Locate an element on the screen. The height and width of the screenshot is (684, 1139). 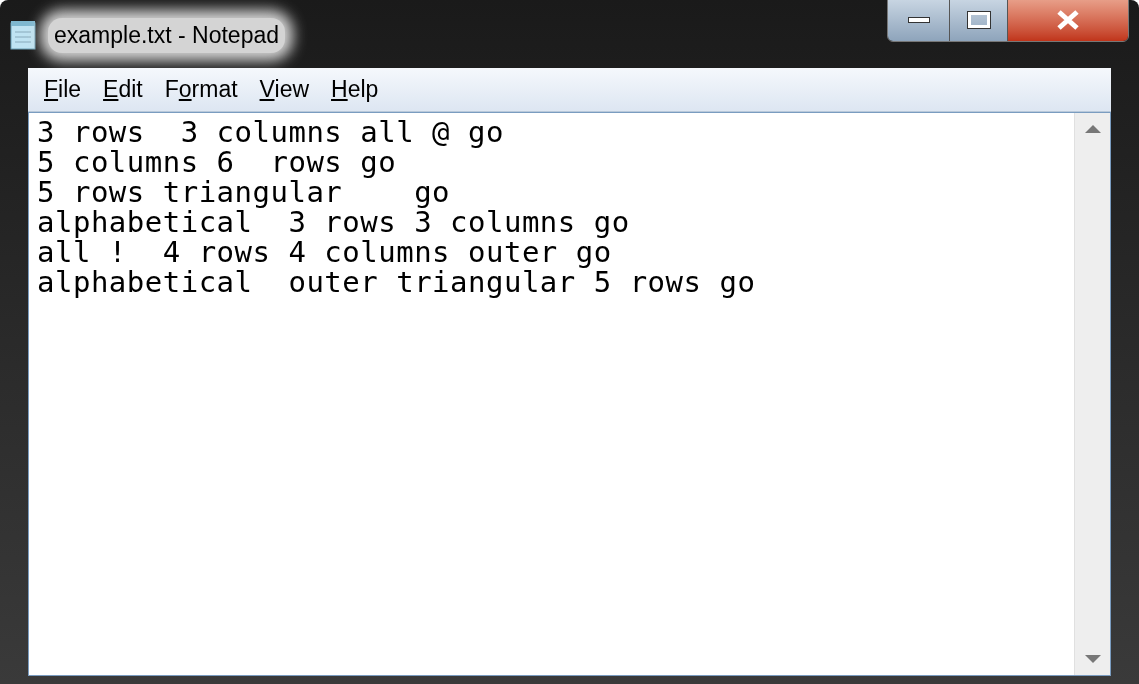
close-icon is located at coordinates (1068, 20).